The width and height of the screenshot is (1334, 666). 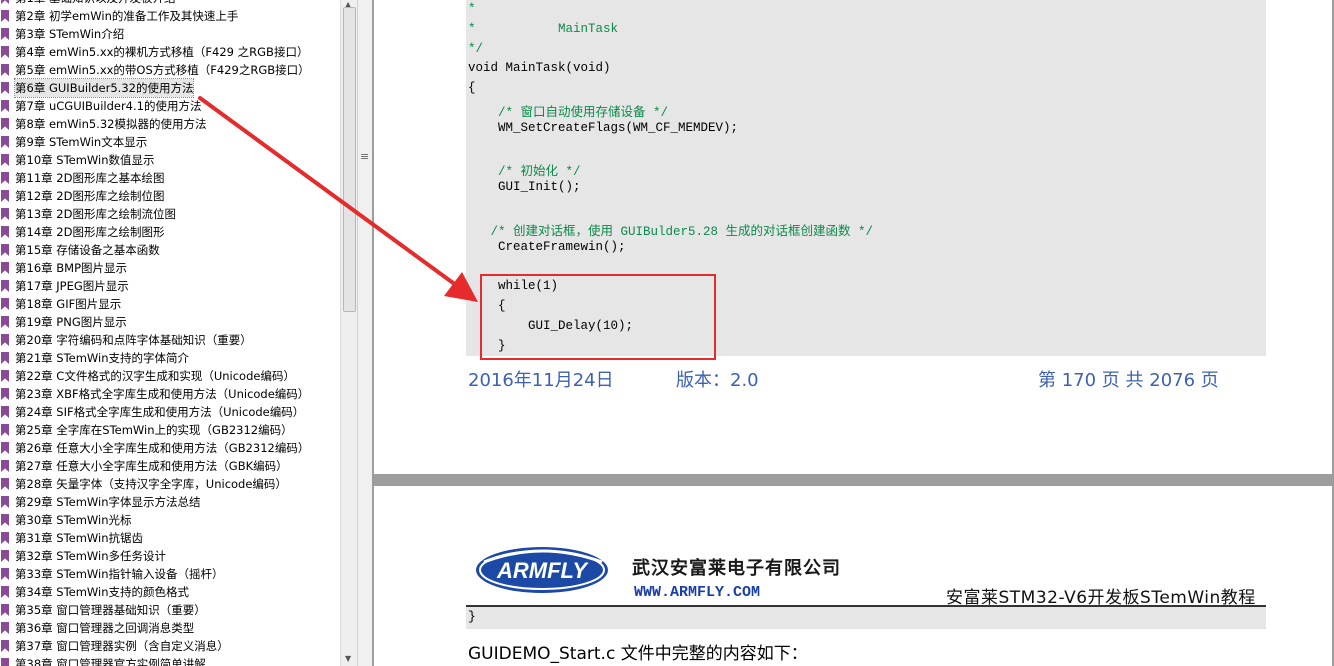 I want to click on sidebar-item-label: 第7章 uCGUIBuilder4.1的使用方法, so click(x=108, y=106).